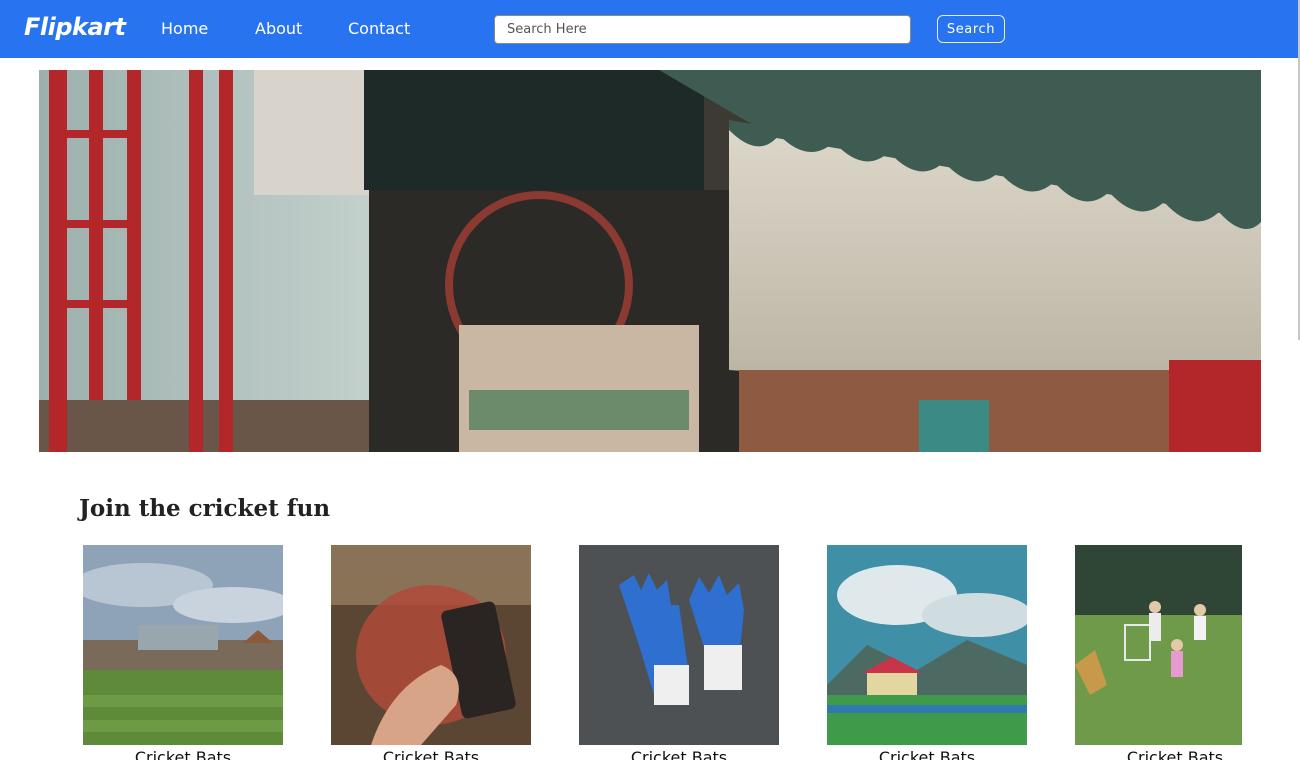 The height and width of the screenshot is (760, 1300). Describe the element at coordinates (379, 28) in the screenshot. I see `nav-link-contact: Contact` at that location.